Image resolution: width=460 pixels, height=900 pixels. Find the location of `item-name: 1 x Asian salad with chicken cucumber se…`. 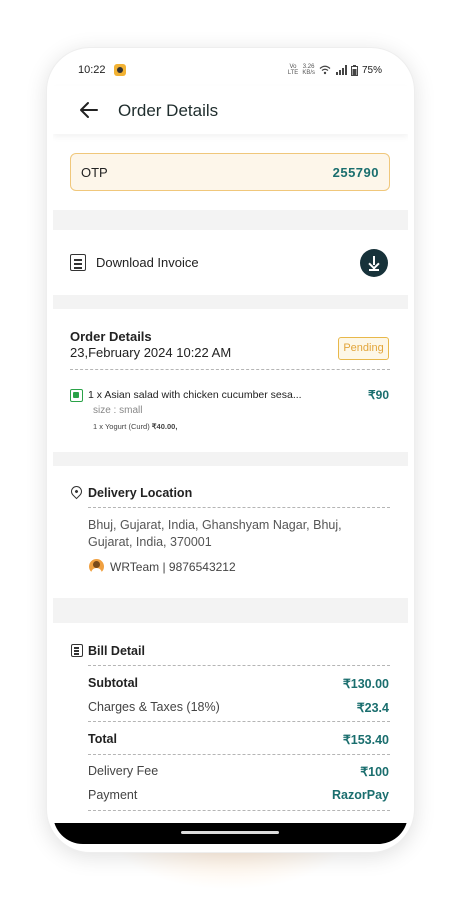

item-name: 1 x Asian salad with chicken cucumber se… is located at coordinates (195, 395).